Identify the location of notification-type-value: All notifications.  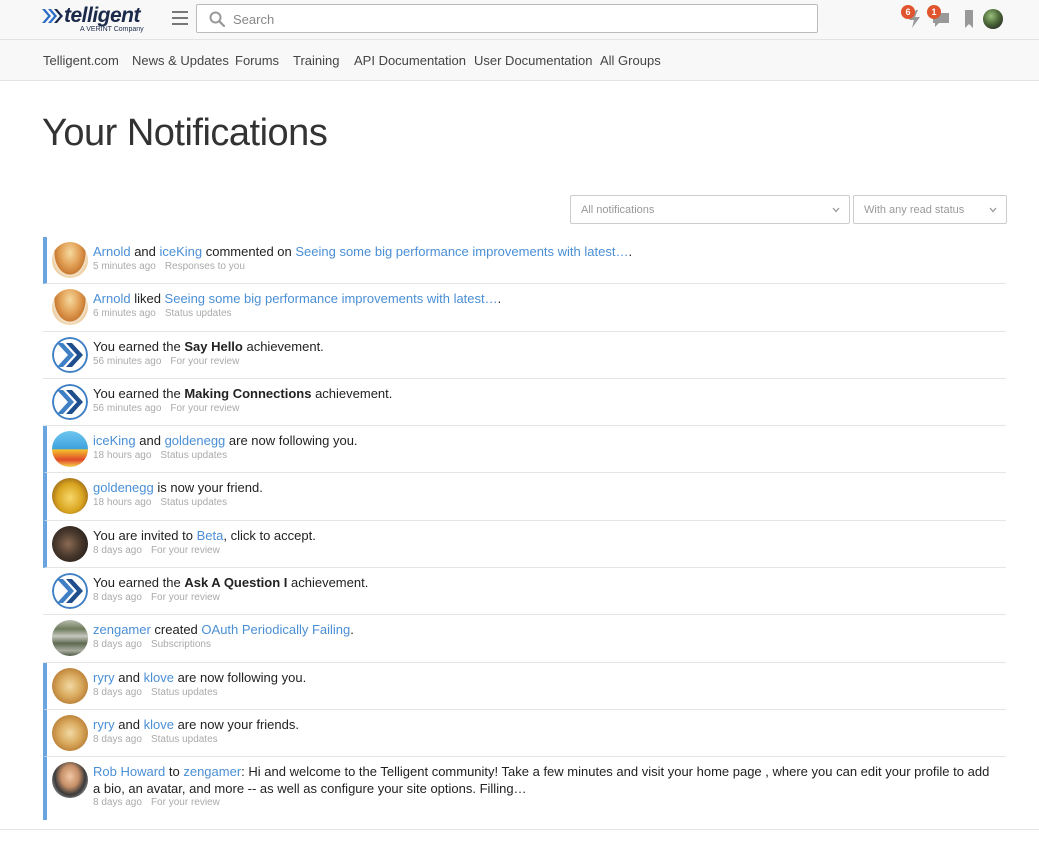
(618, 210).